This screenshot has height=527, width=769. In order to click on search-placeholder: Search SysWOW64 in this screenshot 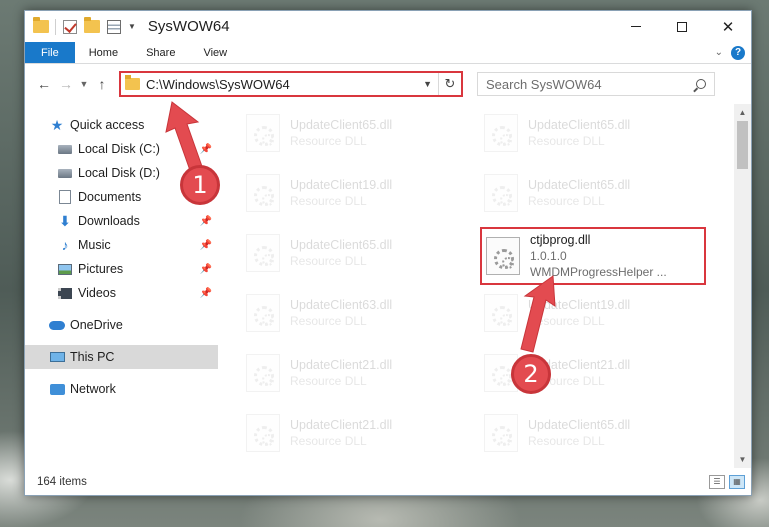, I will do `click(544, 84)`.